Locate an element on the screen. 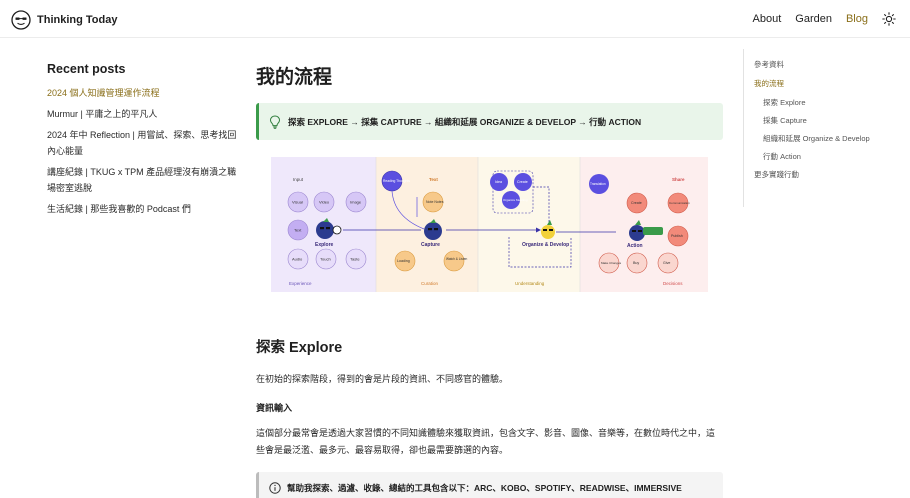  toc-item-capture: 採集 Capture is located at coordinates (832, 121).